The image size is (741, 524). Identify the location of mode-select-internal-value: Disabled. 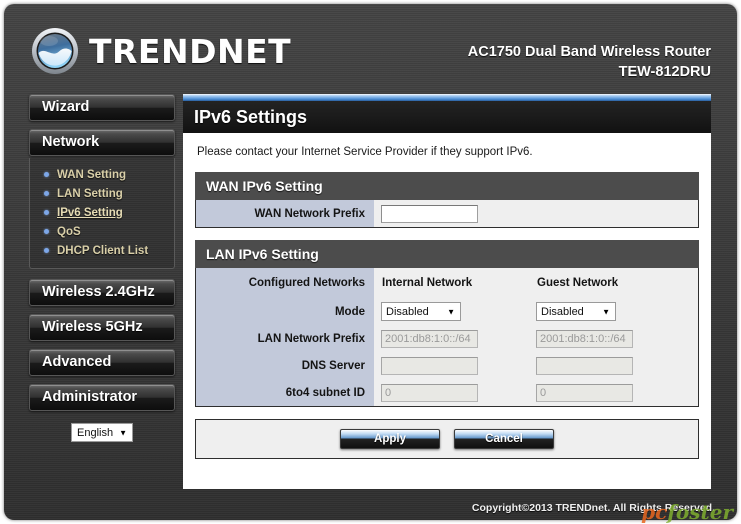
(407, 311).